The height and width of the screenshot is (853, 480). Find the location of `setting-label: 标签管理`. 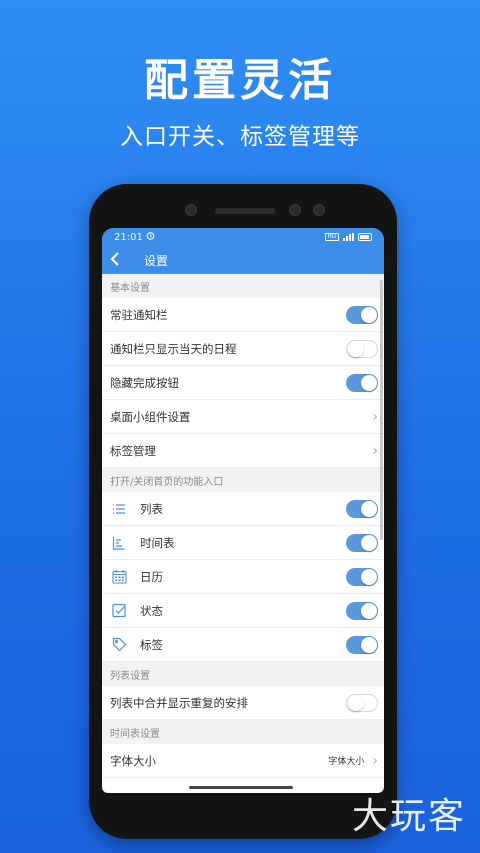

setting-label: 标签管理 is located at coordinates (133, 450).